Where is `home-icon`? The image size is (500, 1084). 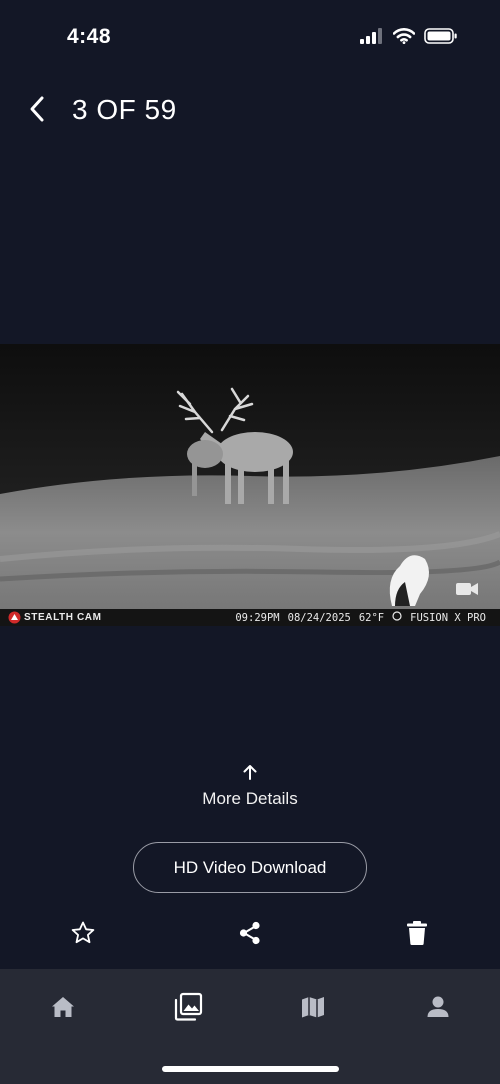 home-icon is located at coordinates (63, 1009).